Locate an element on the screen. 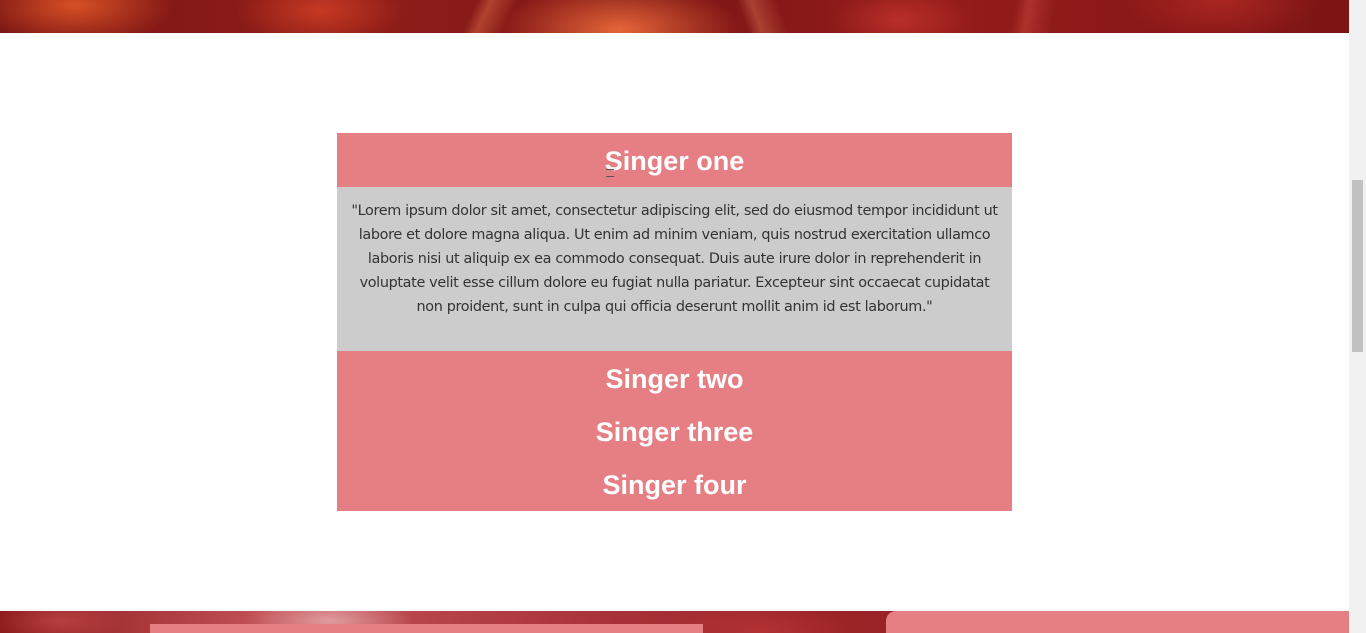  bottom-right-card is located at coordinates (1117, 622).